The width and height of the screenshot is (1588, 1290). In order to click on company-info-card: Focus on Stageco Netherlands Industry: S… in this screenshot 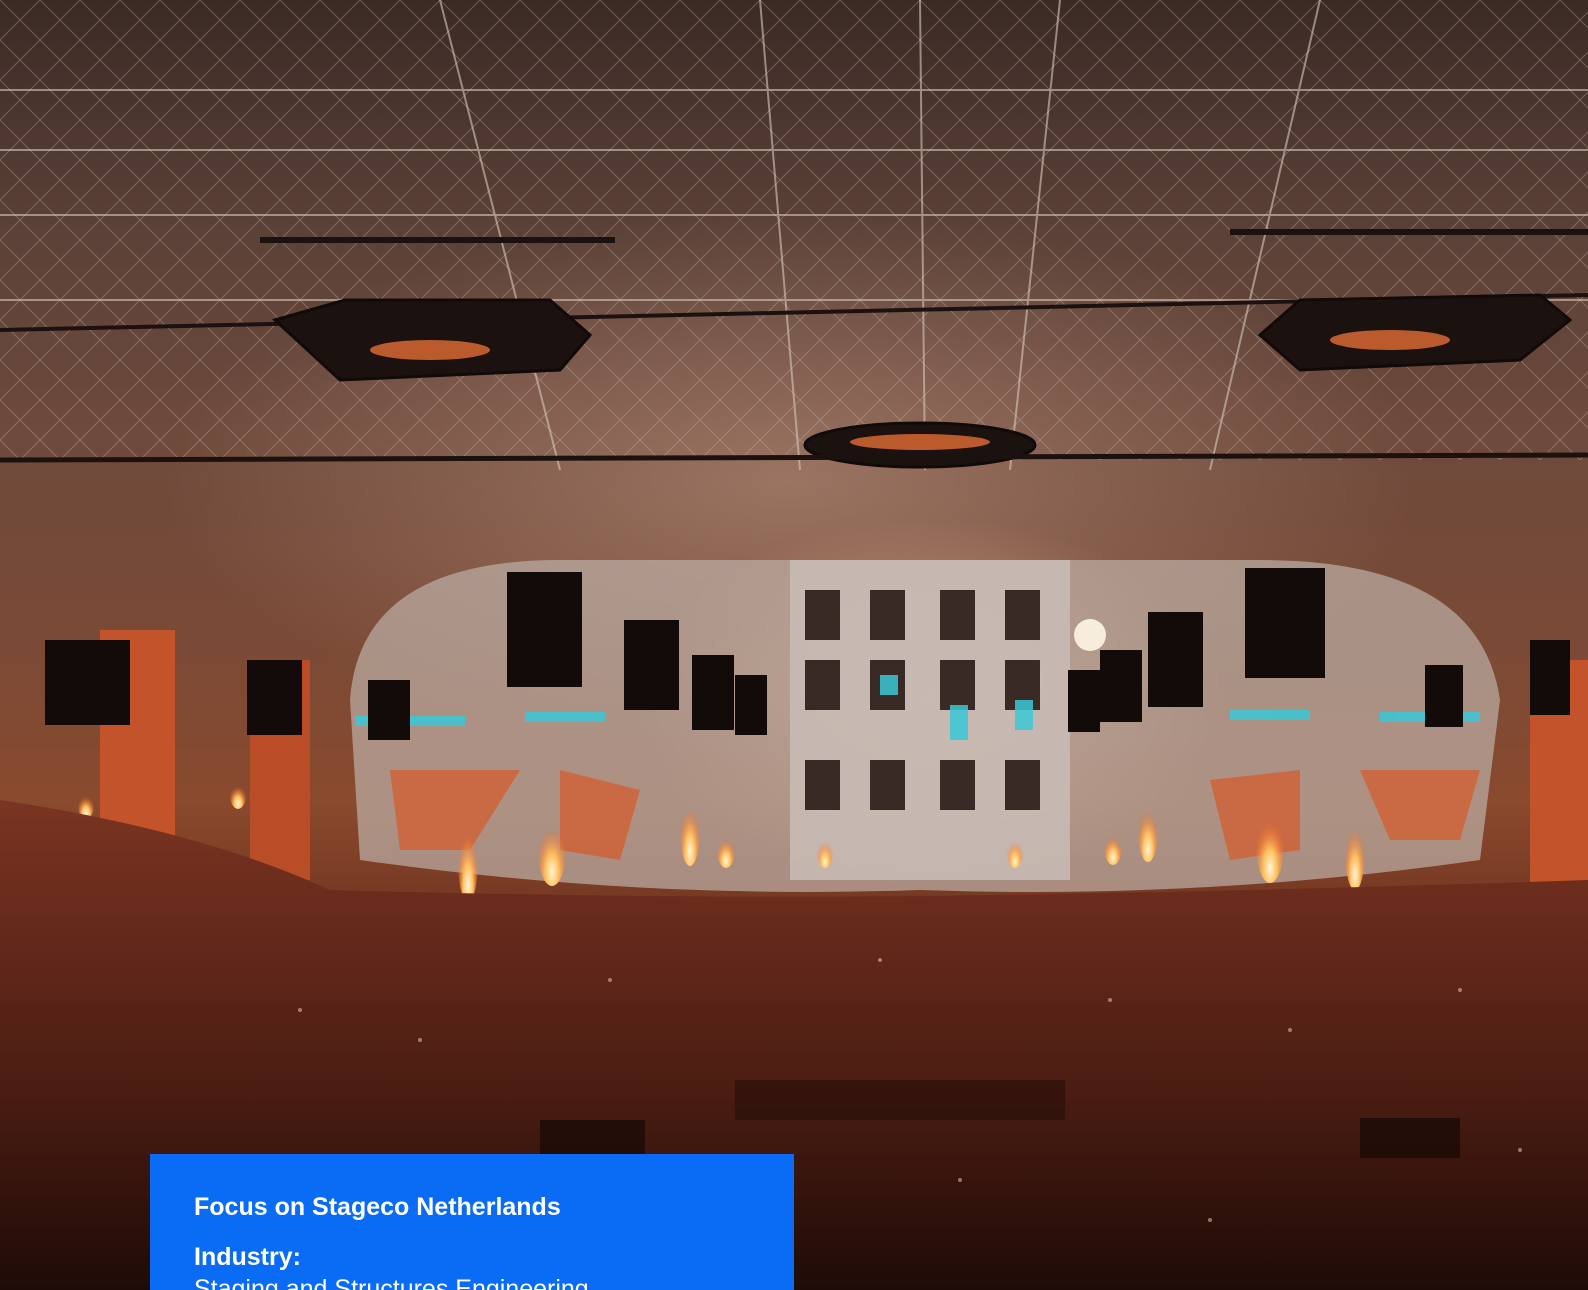, I will do `click(472, 1222)`.